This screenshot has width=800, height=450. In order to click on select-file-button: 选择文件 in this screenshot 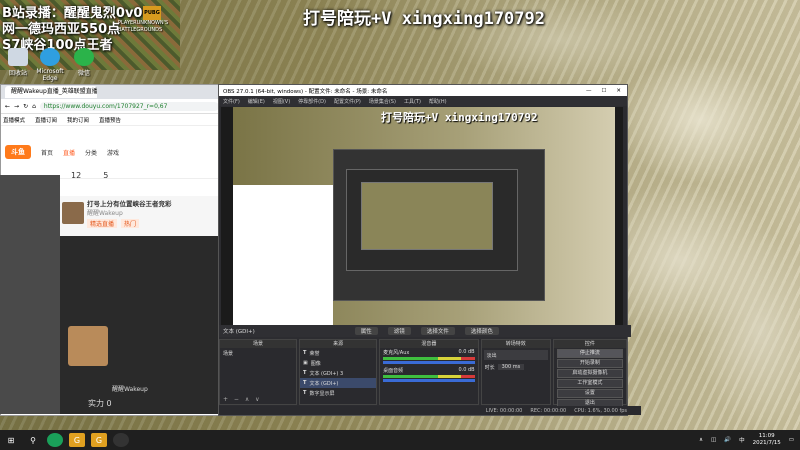, I will do `click(437, 331)`.